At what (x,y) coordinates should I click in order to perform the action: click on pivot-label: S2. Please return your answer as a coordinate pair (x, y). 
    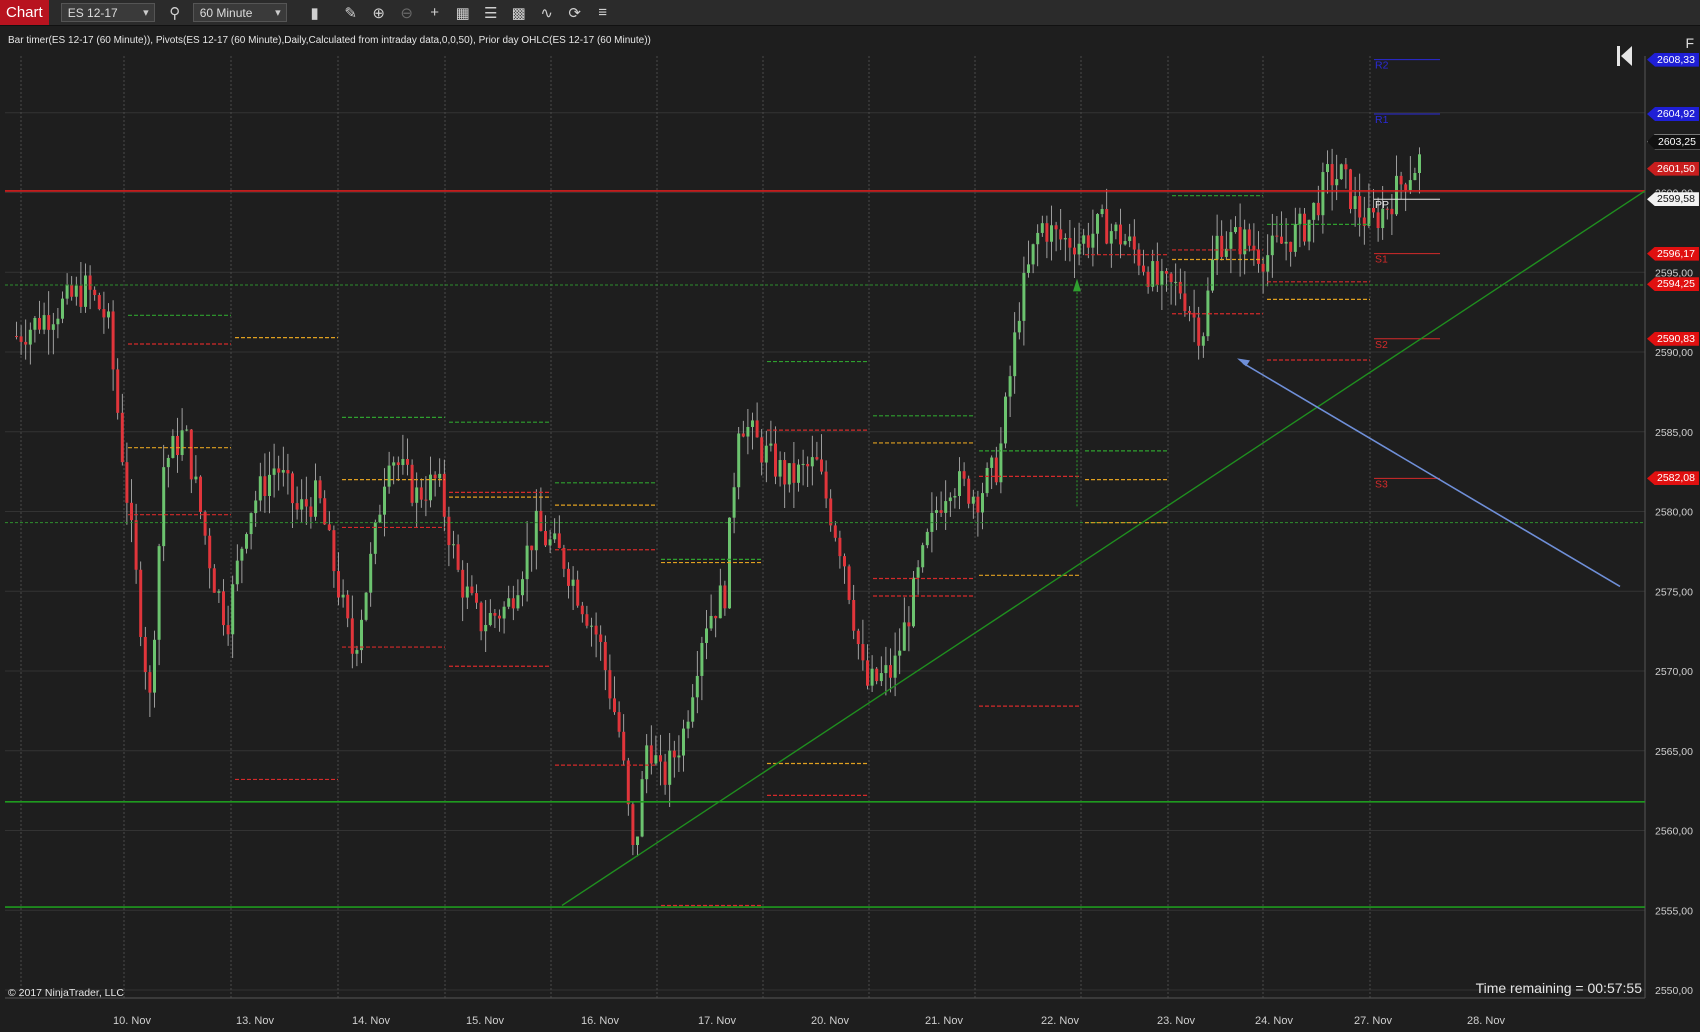
    Looking at the image, I should click on (1381, 345).